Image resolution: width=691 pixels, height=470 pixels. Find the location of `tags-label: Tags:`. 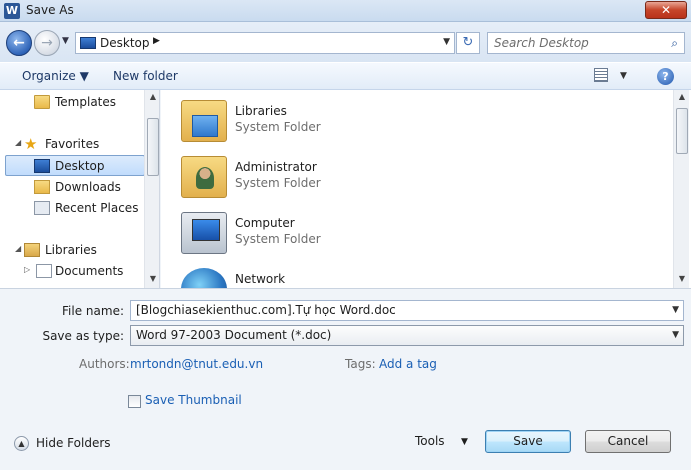

tags-label: Tags: is located at coordinates (360, 364).